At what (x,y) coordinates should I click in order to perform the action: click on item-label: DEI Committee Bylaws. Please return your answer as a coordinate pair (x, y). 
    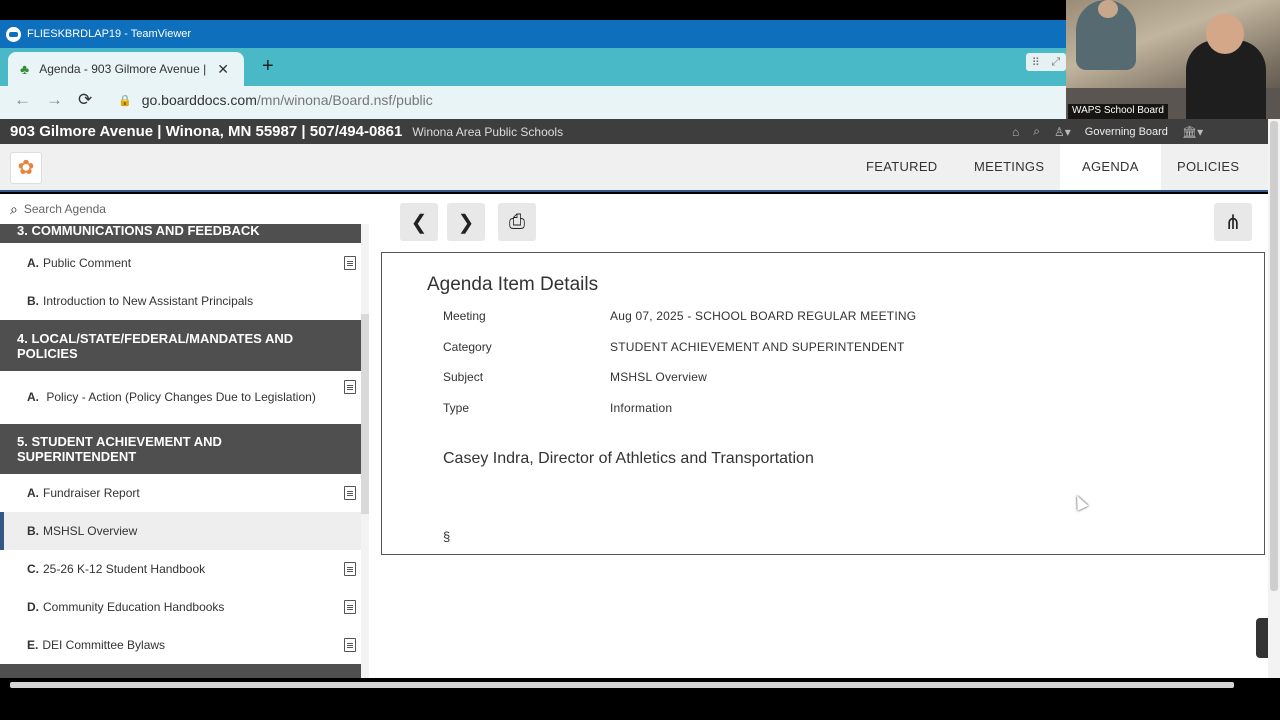
    Looking at the image, I should click on (104, 645).